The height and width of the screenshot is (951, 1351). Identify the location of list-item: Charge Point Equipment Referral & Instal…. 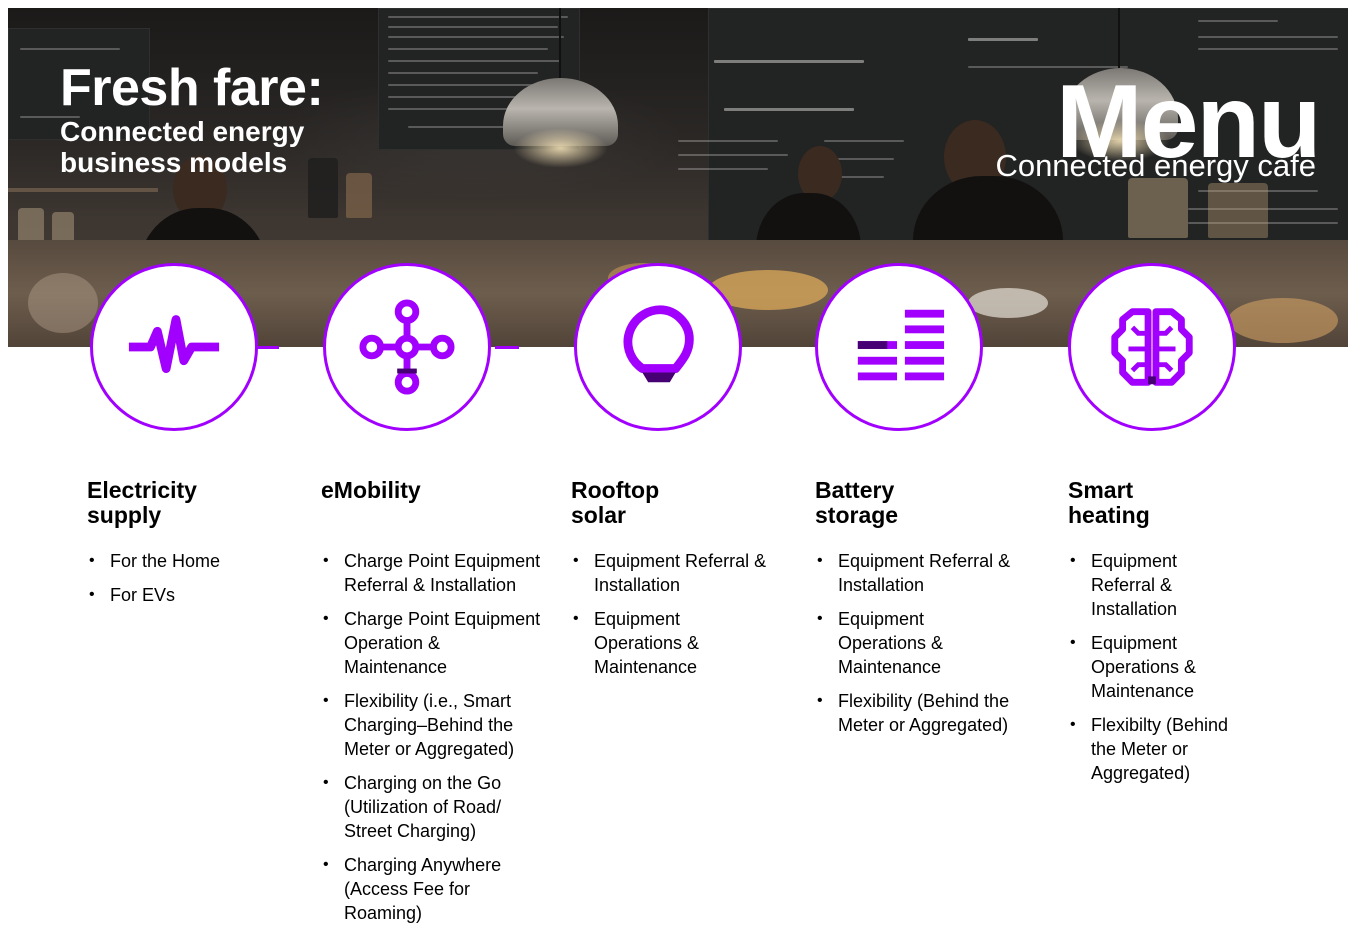
(432, 573).